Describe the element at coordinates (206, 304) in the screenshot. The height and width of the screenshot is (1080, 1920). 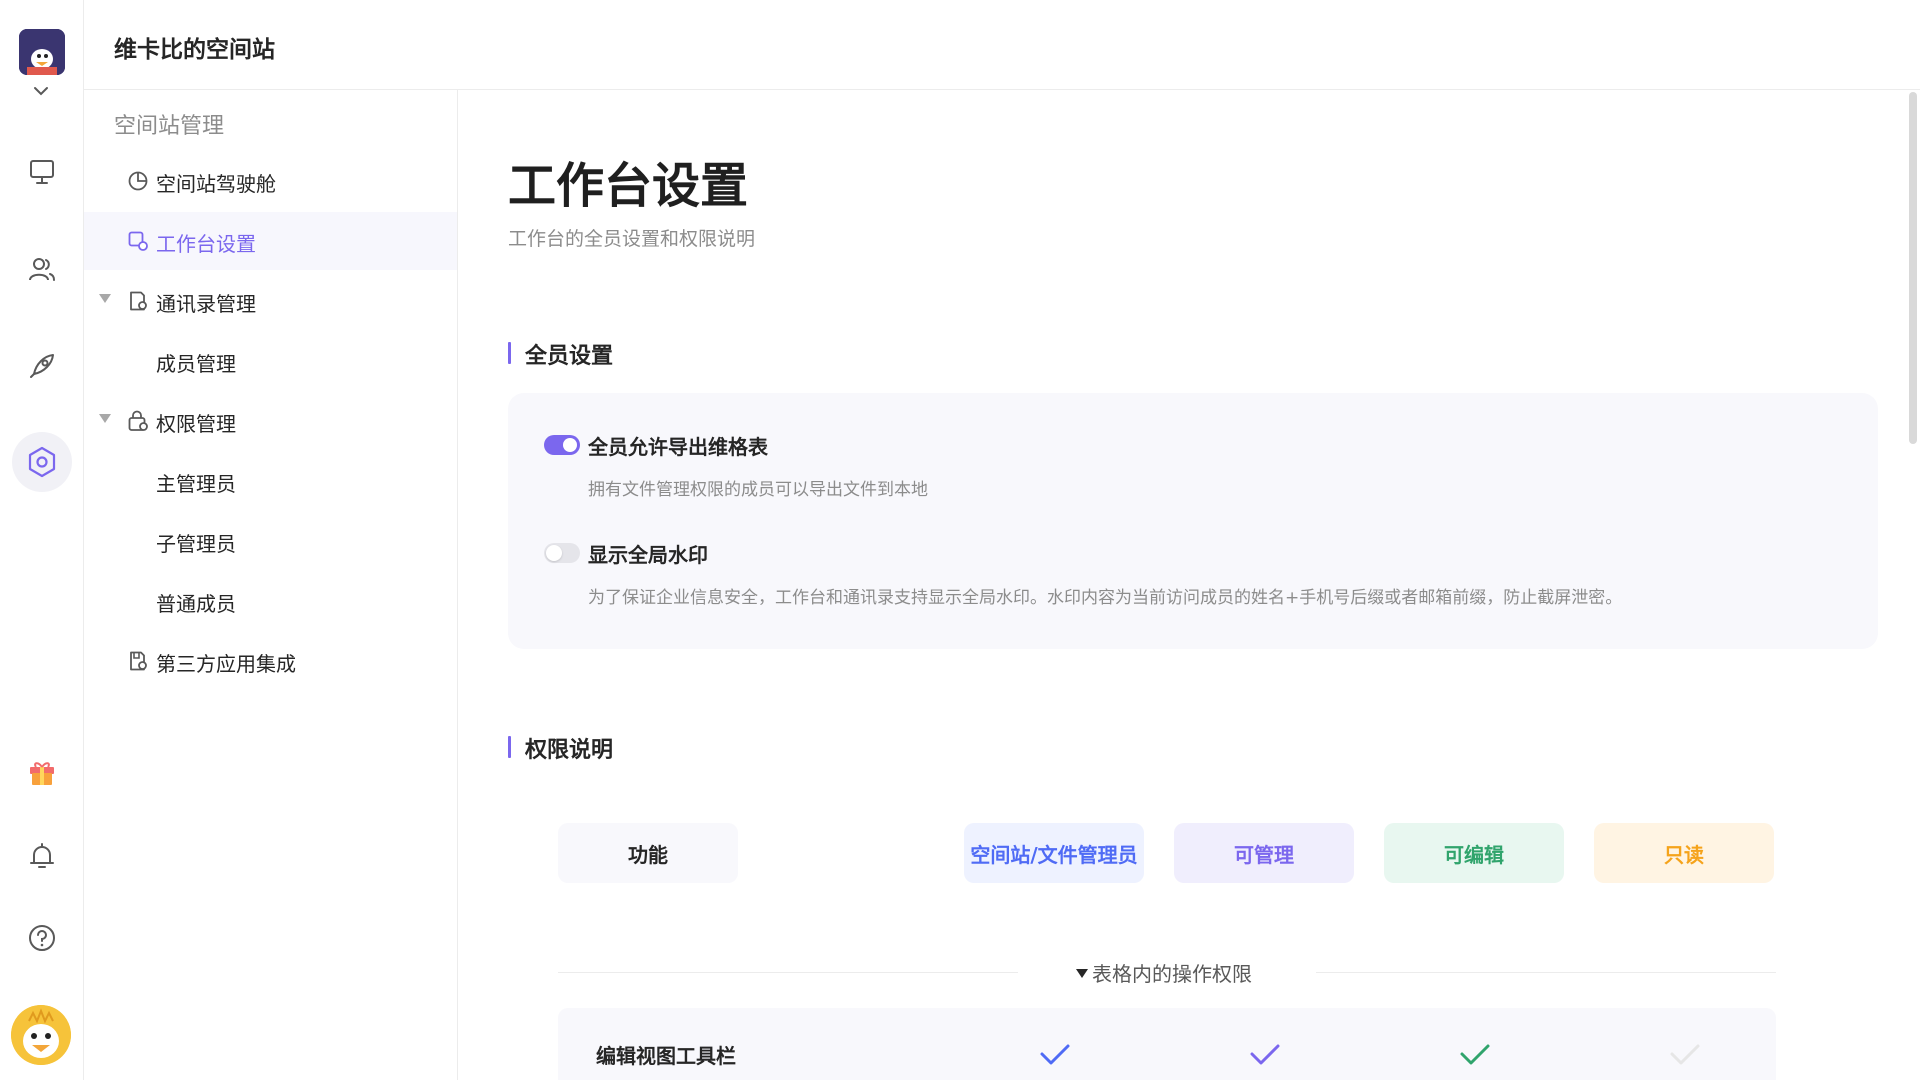
I see `sidebar-item-label: 通讯录管理` at that location.